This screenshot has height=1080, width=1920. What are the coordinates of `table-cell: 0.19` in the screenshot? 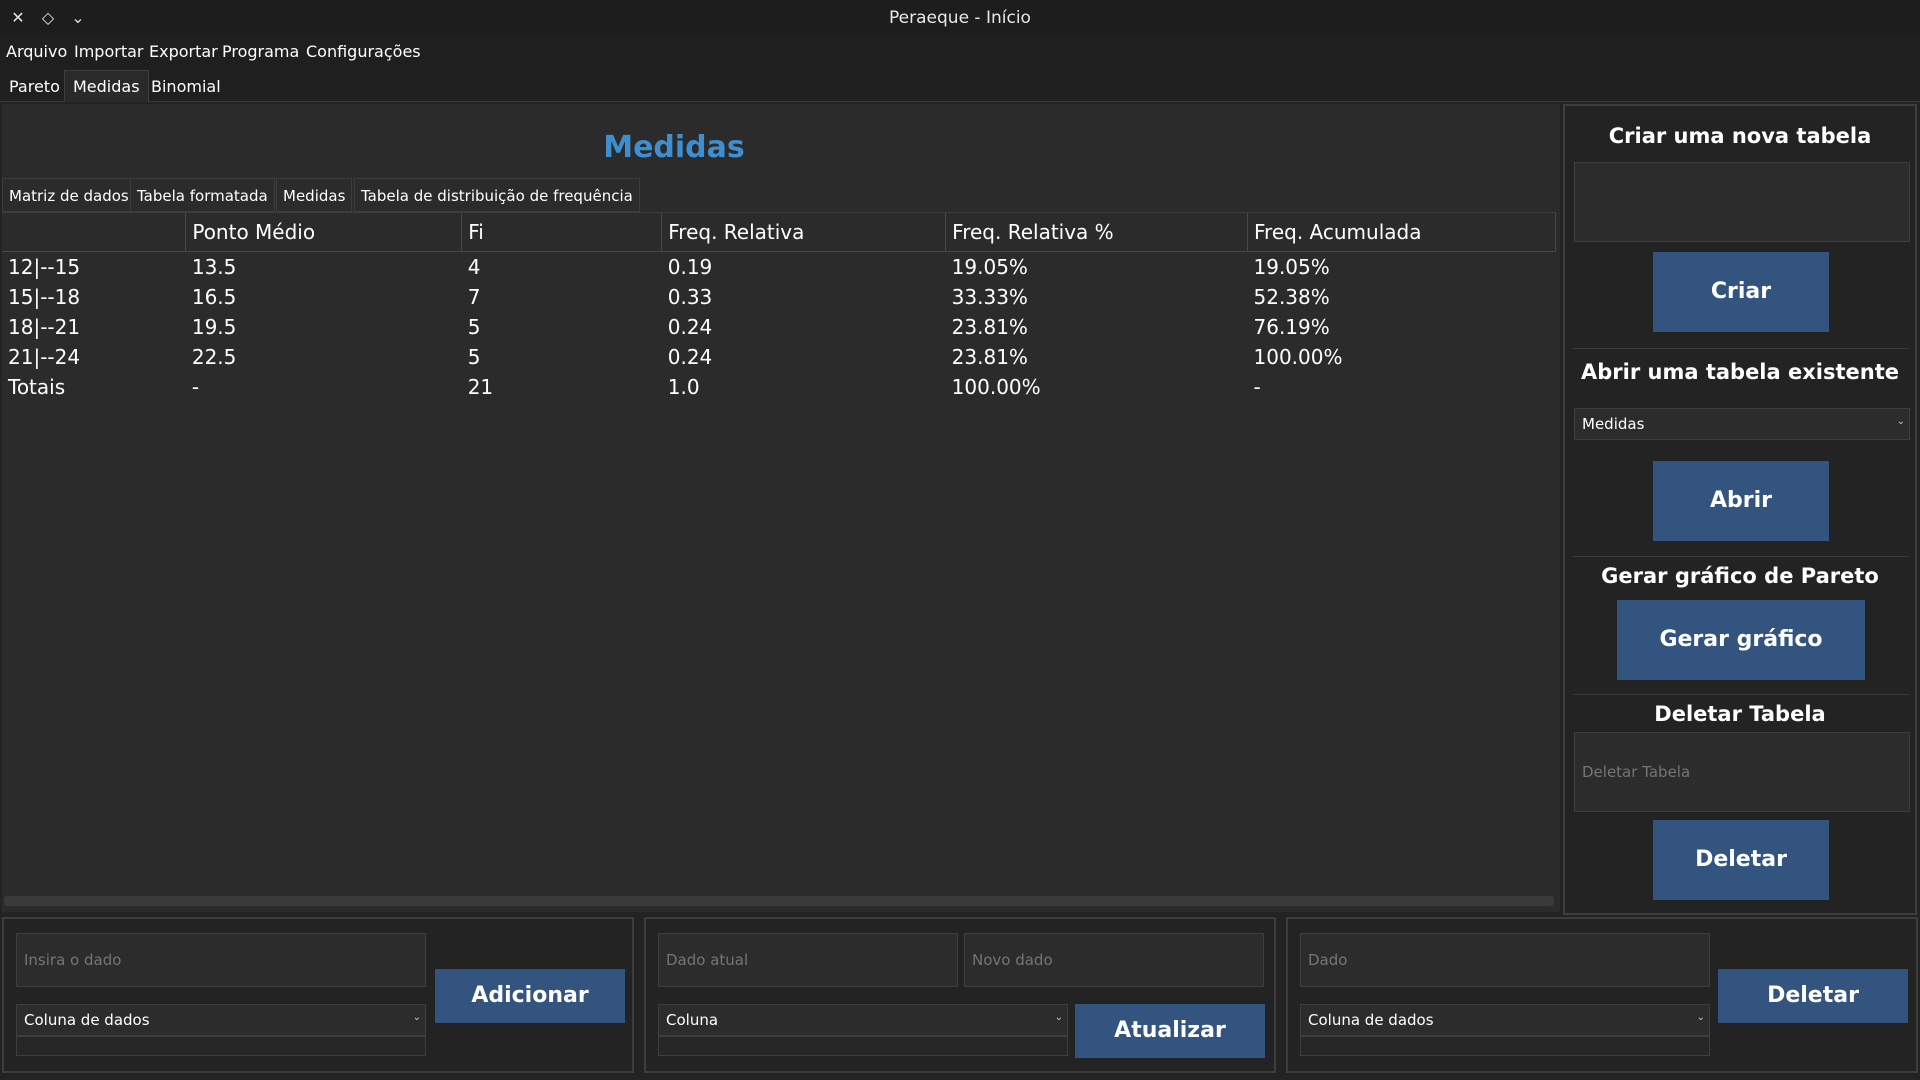 It's located at (804, 267).